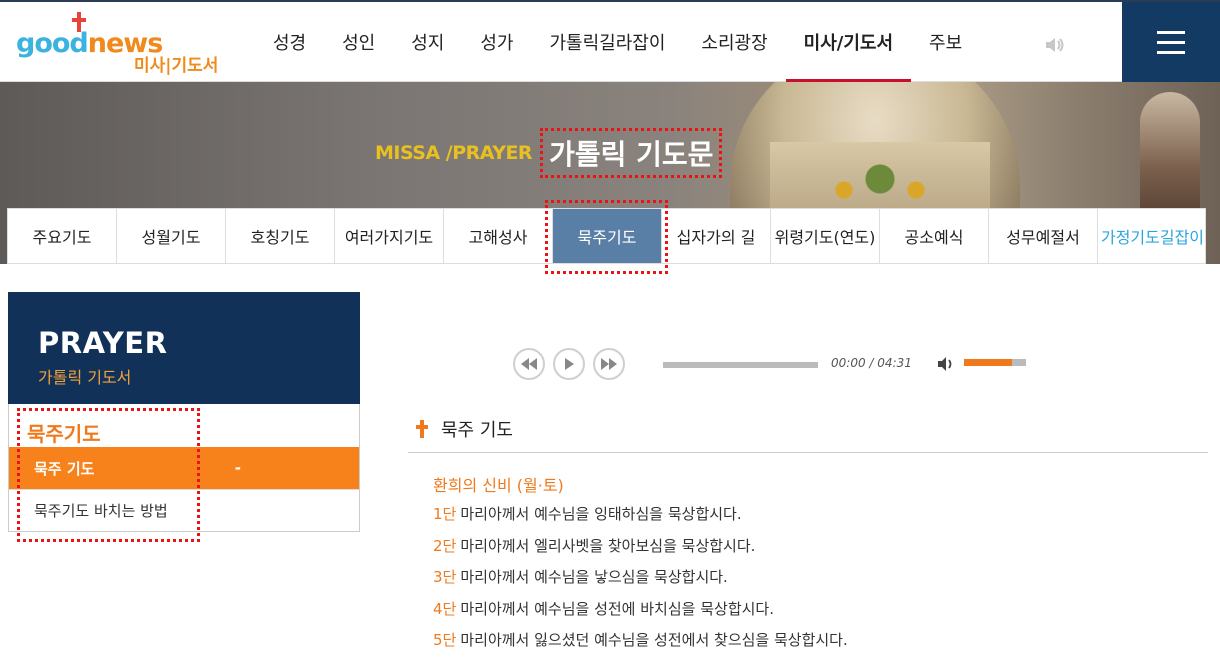 This screenshot has height=672, width=1220. I want to click on play-icon, so click(569, 364).